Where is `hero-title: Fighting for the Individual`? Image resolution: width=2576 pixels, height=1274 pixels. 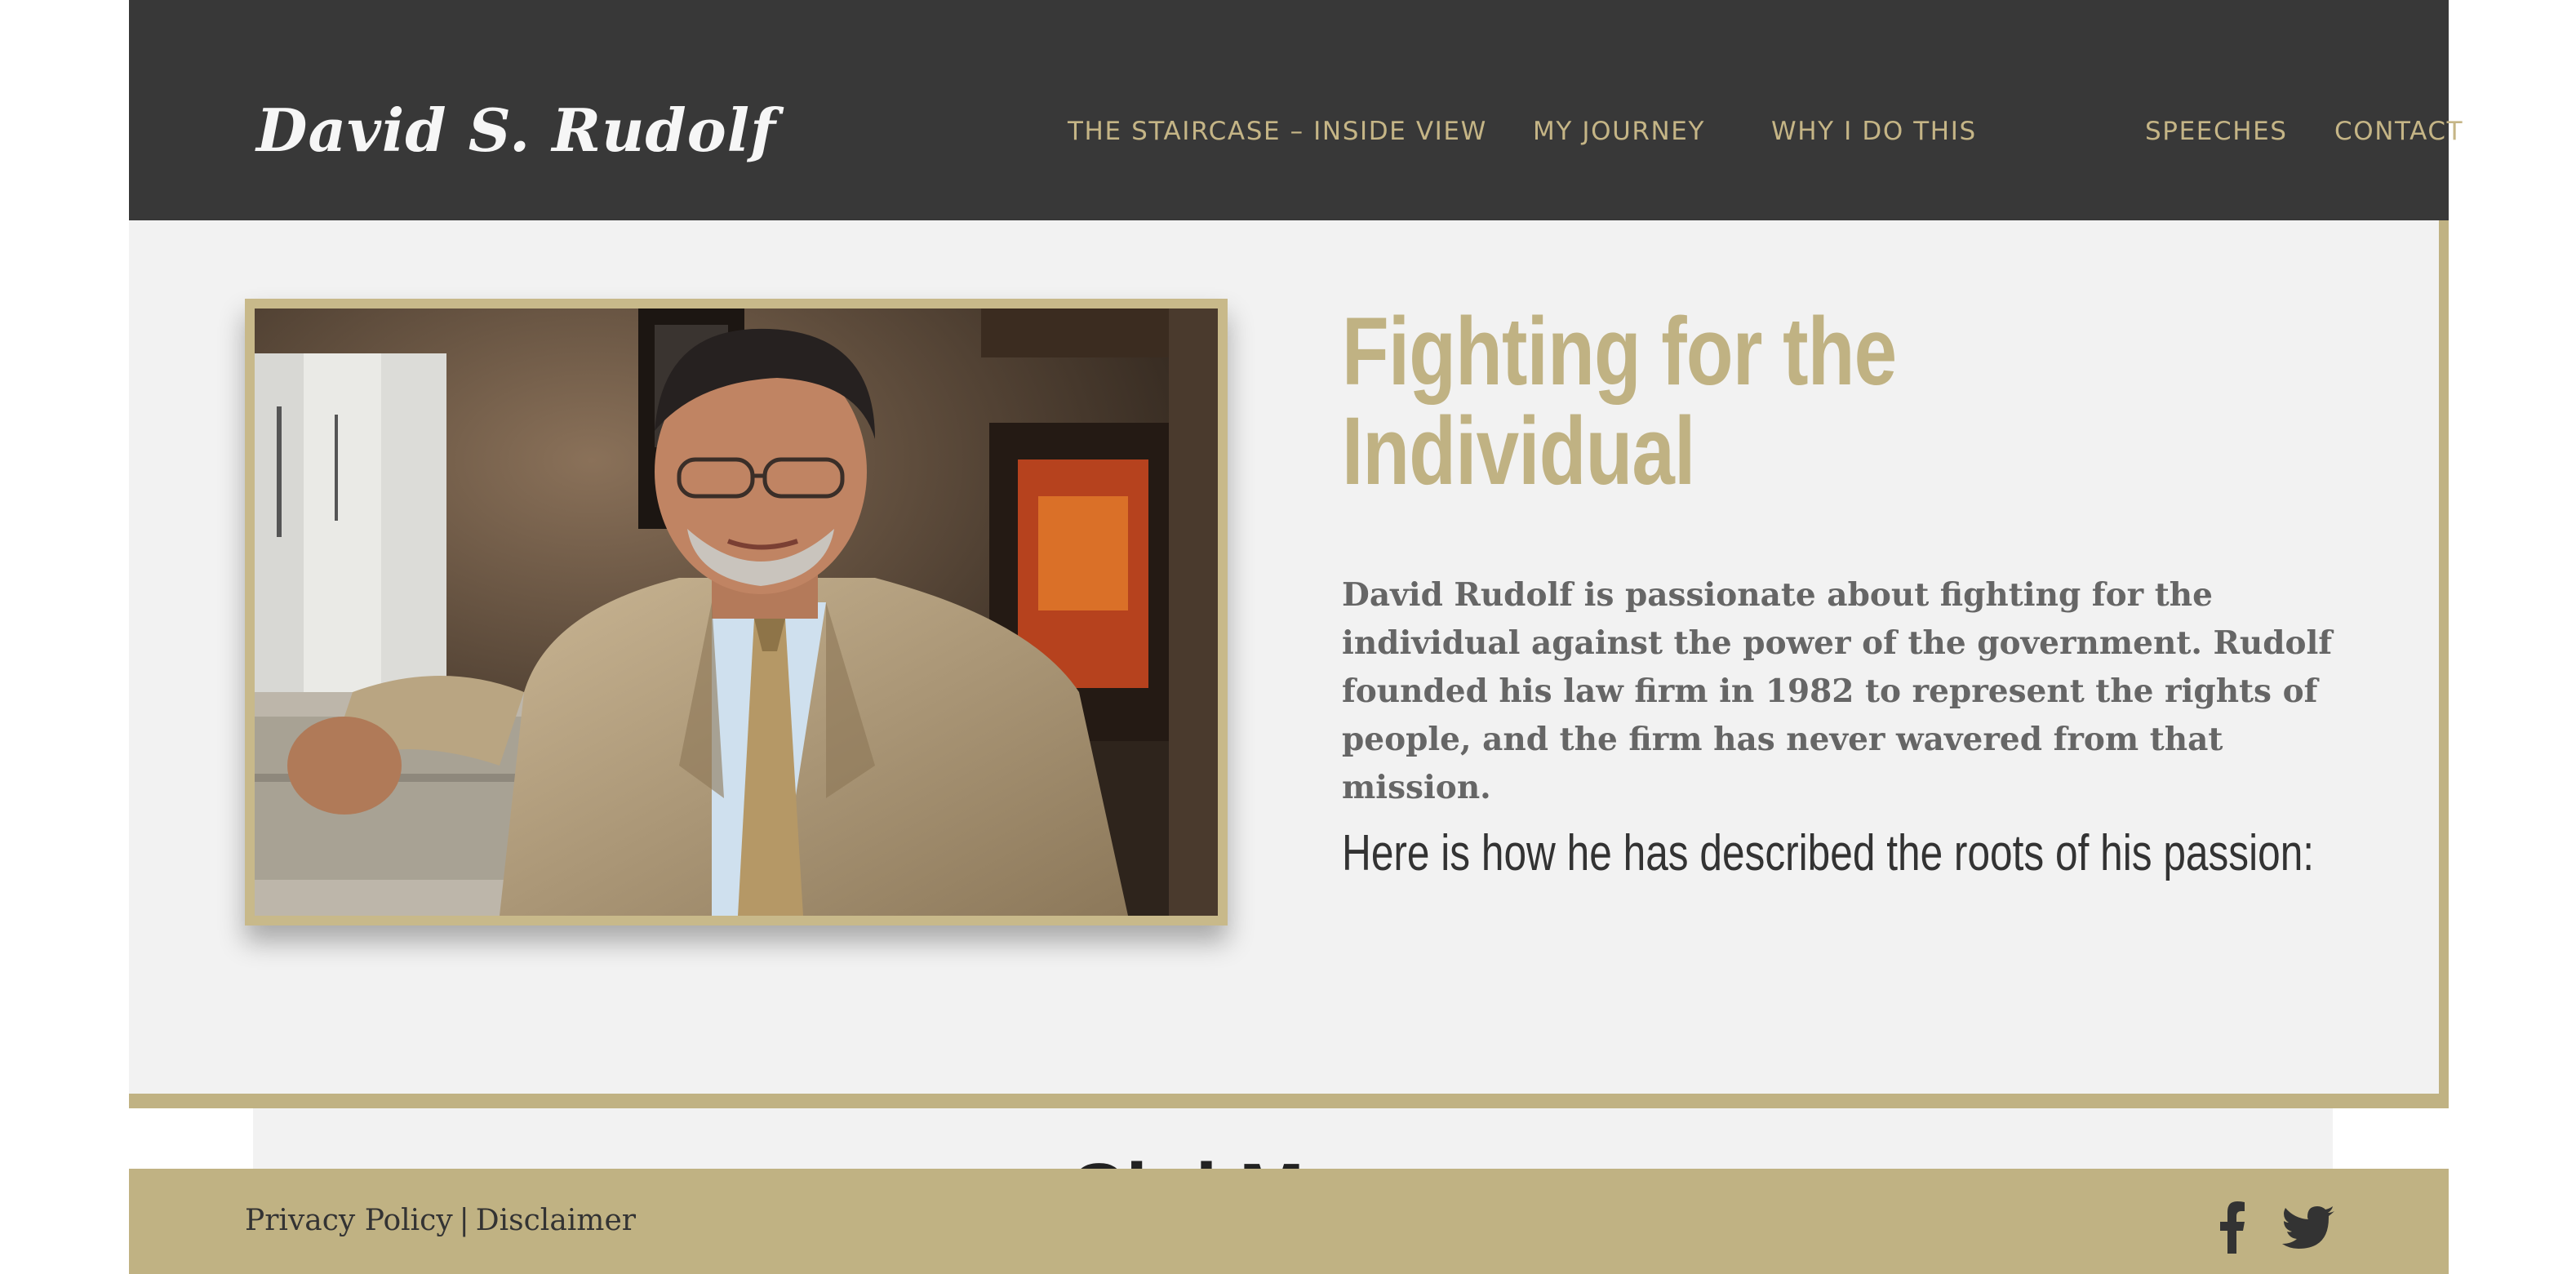
hero-title: Fighting for the Individual is located at coordinates (1766, 402).